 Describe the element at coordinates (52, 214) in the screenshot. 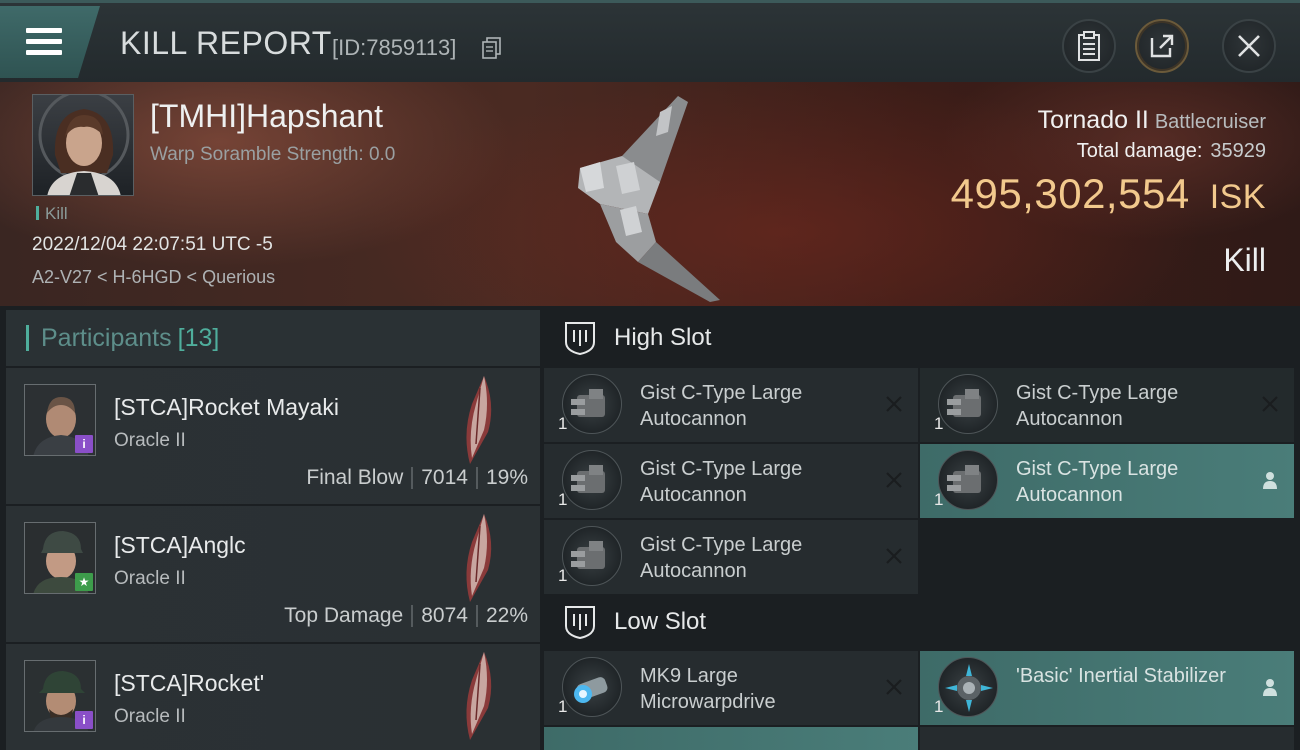

I see `kill-tag: Kill` at that location.